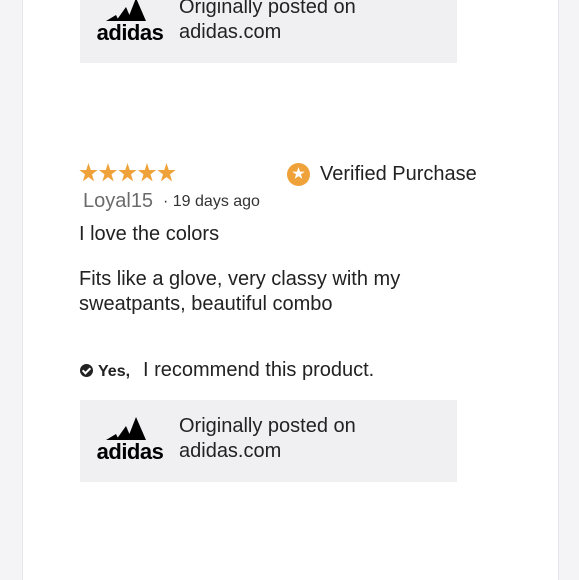 This screenshot has height=580, width=579. I want to click on recommend-text: I recommend this product., so click(259, 370).